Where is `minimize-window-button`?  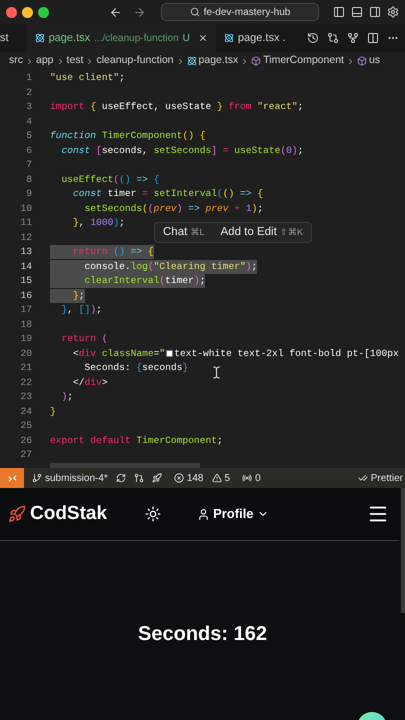 minimize-window-button is located at coordinates (27, 12).